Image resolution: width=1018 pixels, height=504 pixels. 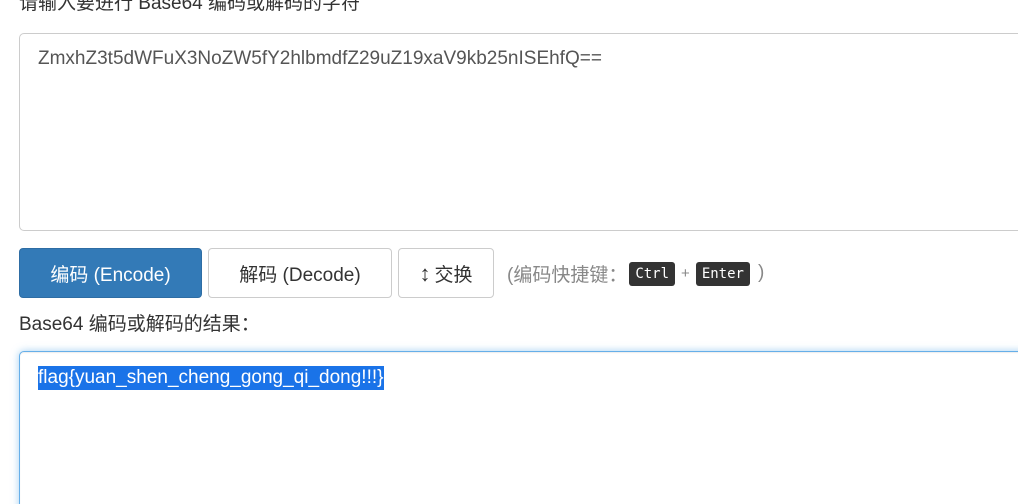 I want to click on shortcut-suffix: ), so click(x=761, y=272).